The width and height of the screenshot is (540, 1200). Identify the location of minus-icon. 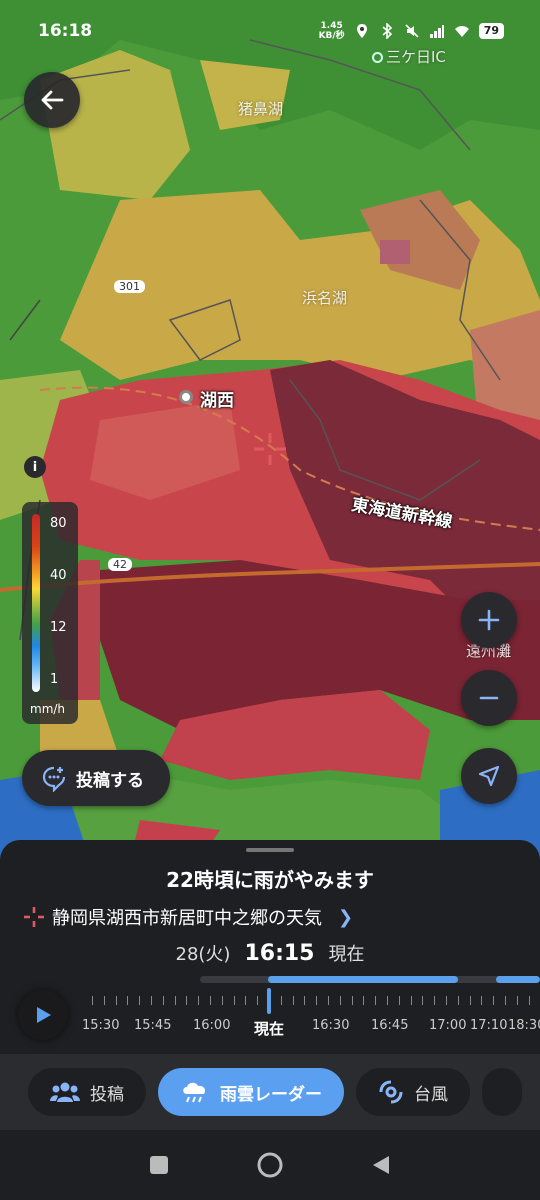
(489, 698).